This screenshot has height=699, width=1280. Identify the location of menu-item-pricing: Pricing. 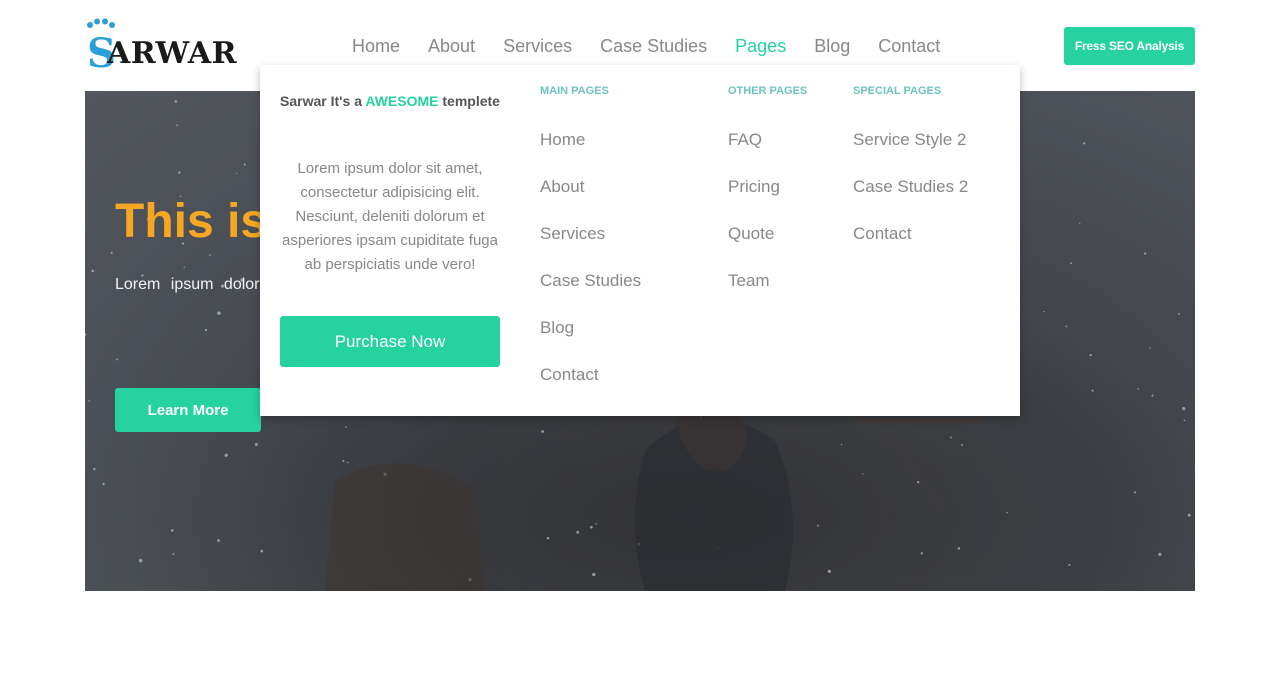
(767, 200).